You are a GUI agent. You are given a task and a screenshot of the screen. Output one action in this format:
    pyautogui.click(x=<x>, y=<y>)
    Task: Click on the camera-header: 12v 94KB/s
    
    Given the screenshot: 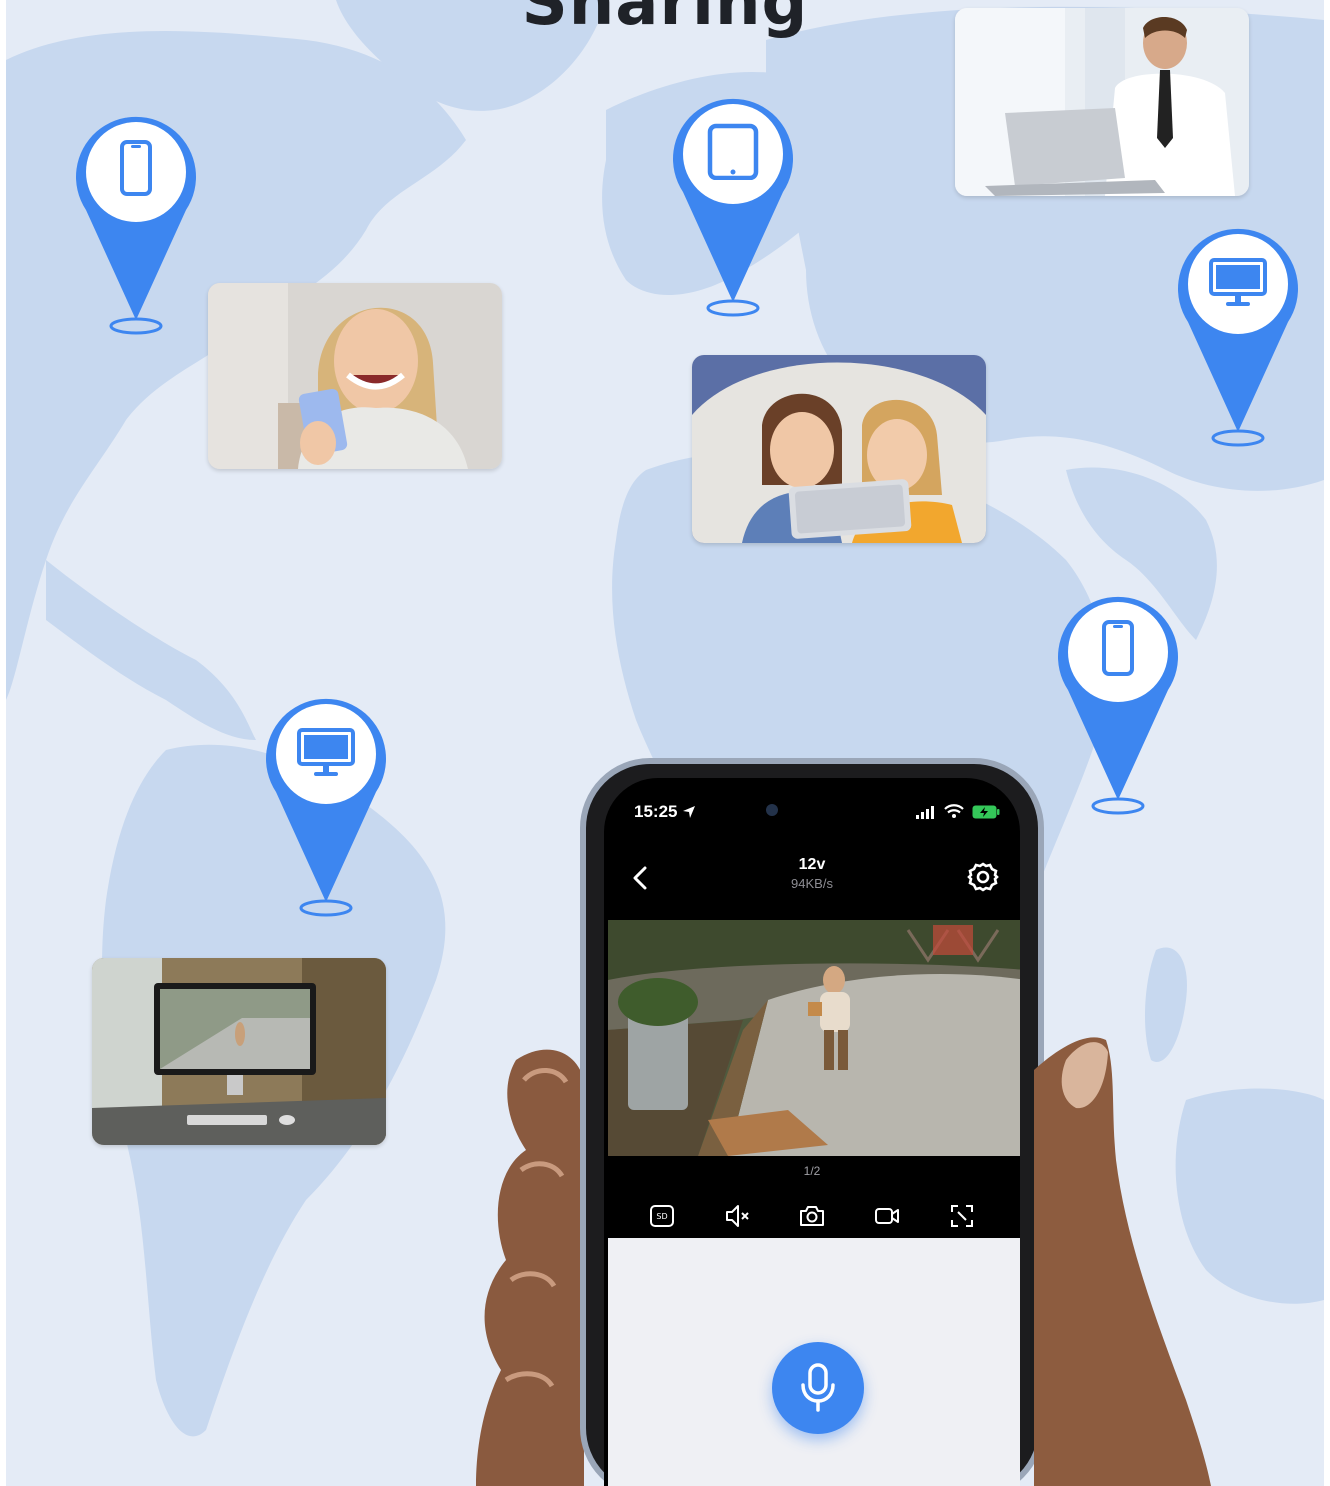 What is the action you would take?
    pyautogui.click(x=812, y=880)
    